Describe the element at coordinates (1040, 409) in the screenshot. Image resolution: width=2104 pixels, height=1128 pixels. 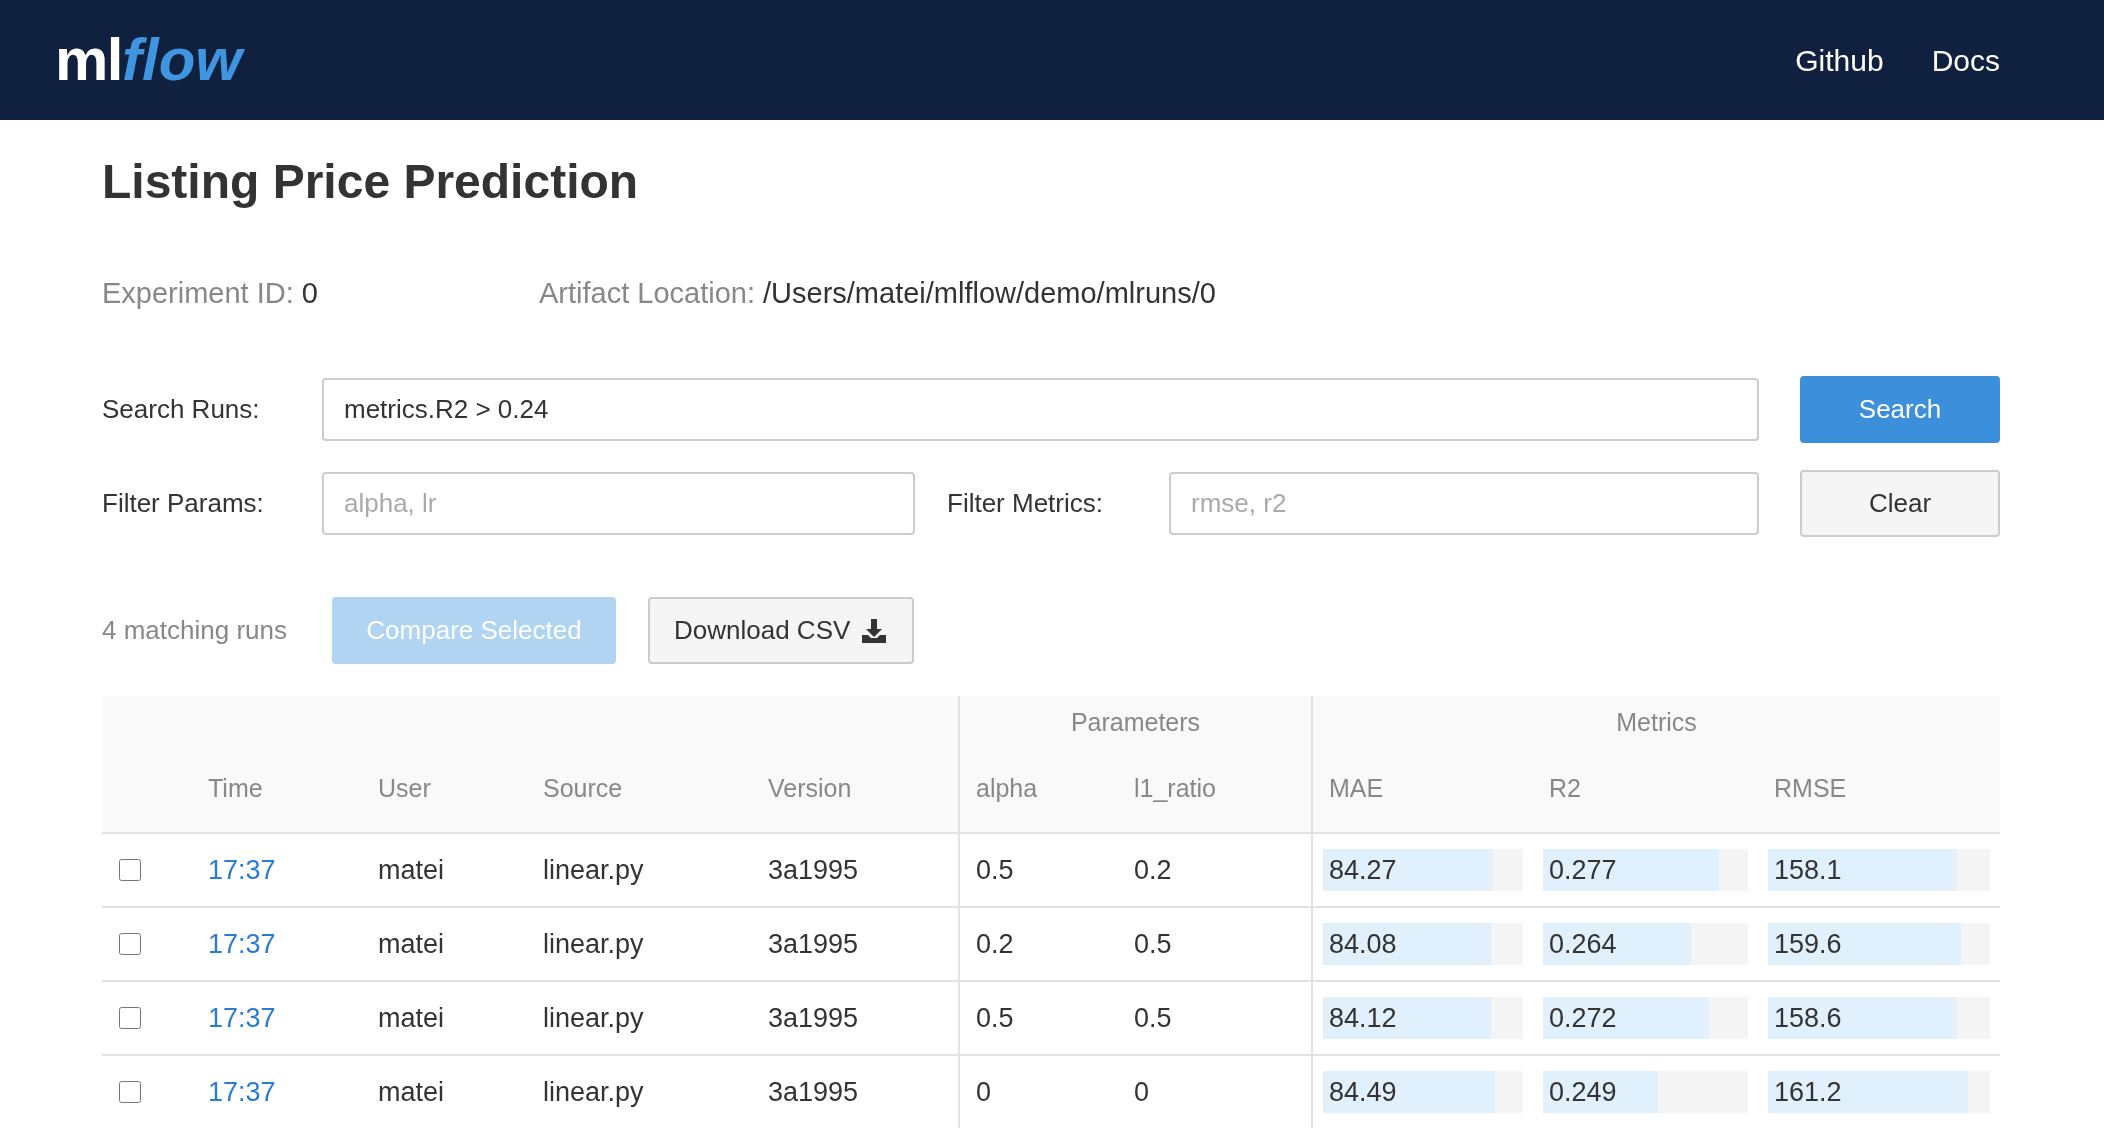
I see `search-field: metrics.R2 > 0.24` at that location.